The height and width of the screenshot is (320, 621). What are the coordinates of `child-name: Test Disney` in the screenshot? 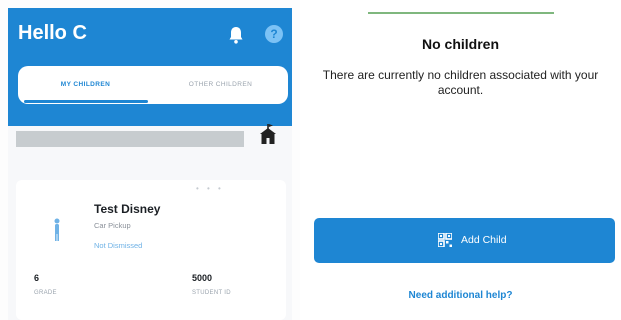 It's located at (127, 209).